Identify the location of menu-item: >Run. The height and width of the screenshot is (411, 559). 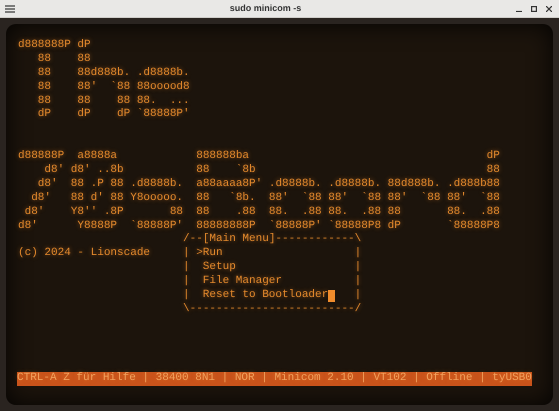
(209, 254).